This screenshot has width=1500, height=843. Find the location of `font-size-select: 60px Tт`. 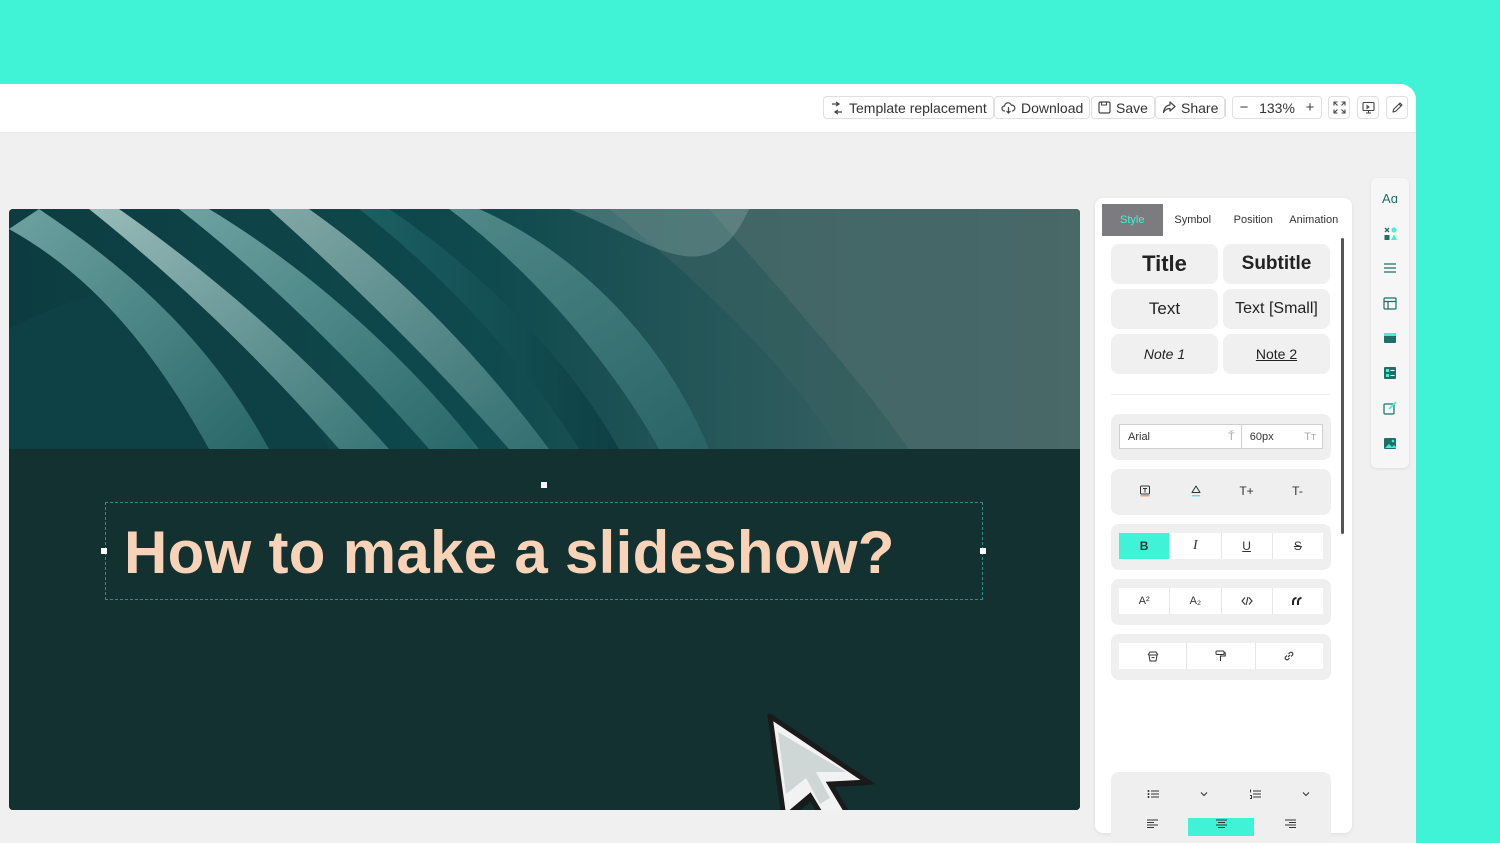

font-size-select: 60px Tт is located at coordinates (1282, 436).